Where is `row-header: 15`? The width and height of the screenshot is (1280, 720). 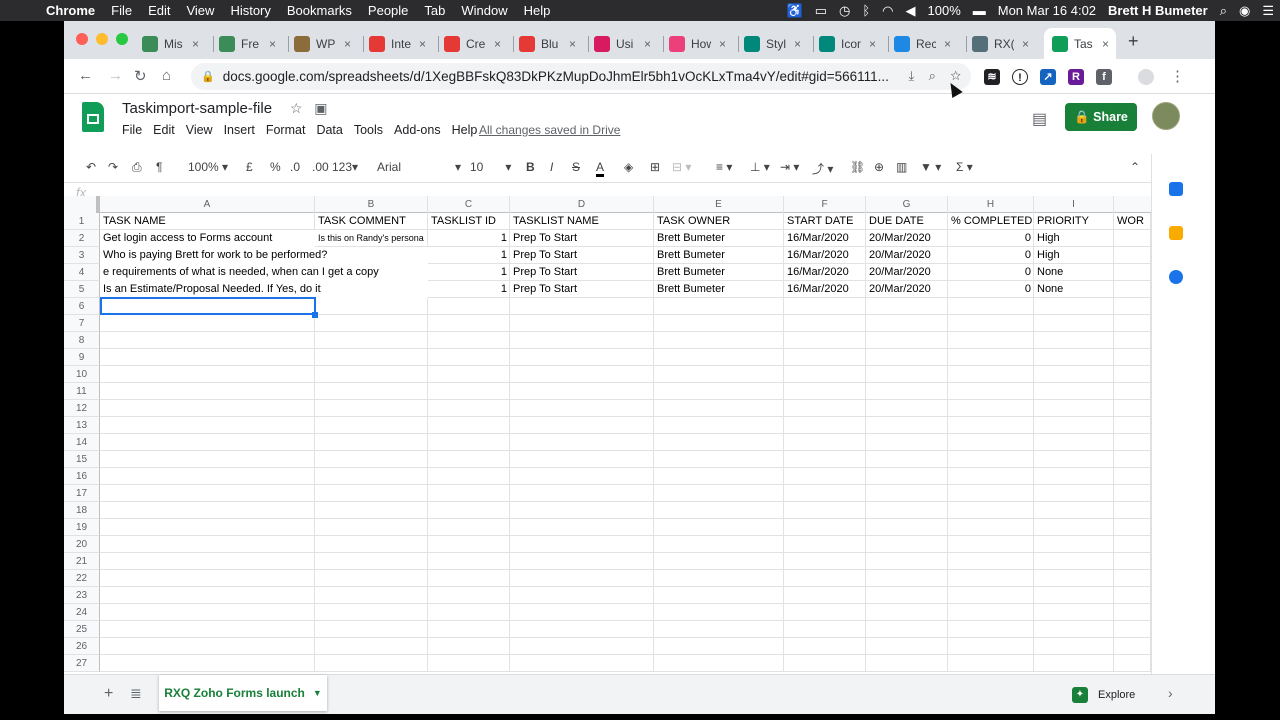
row-header: 15 is located at coordinates (82, 459).